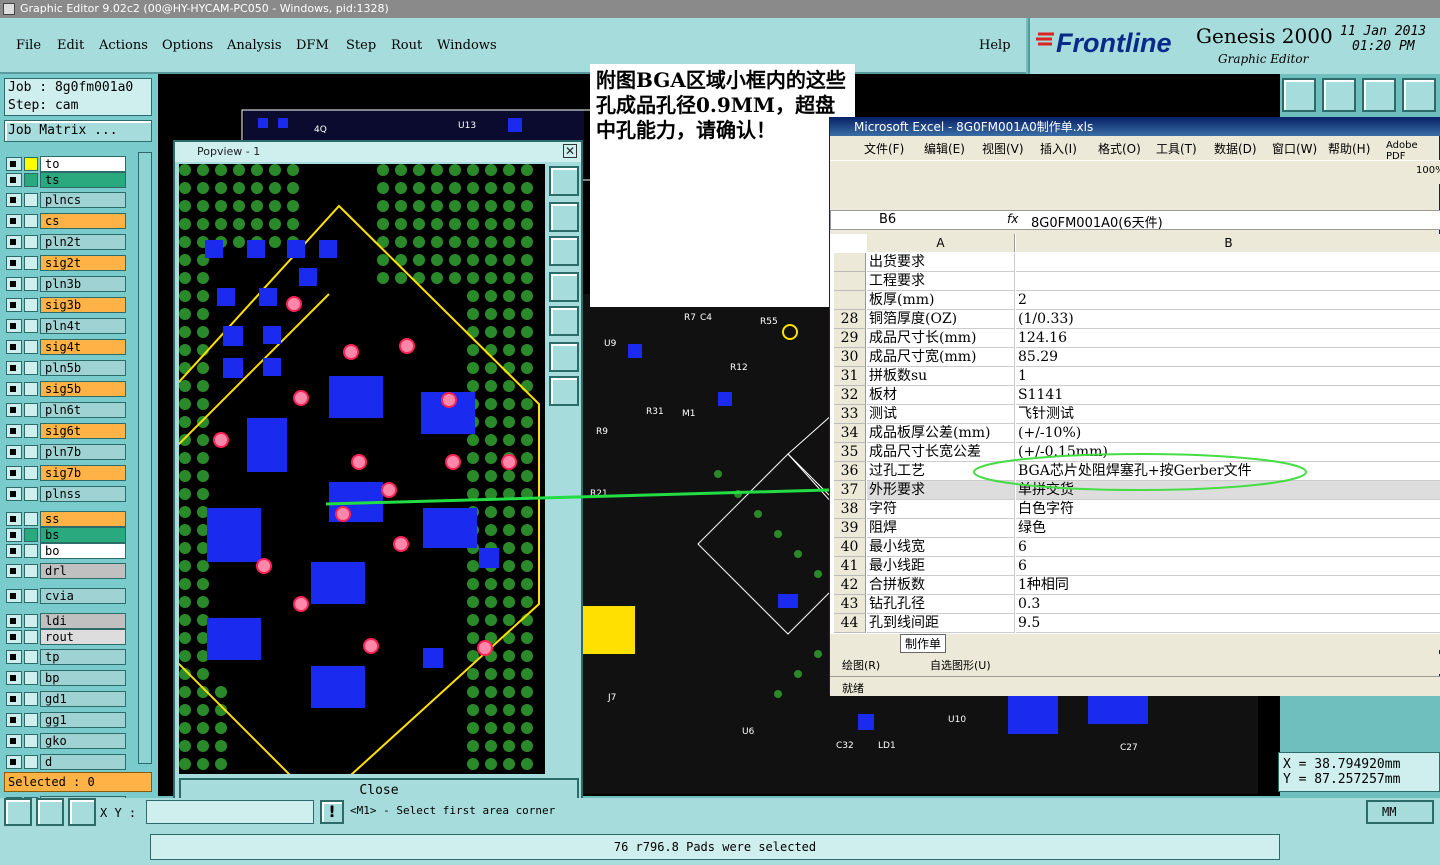 The image size is (1440, 865). What do you see at coordinates (66, 535) in the screenshot?
I see `layer-row-bs: bs` at bounding box center [66, 535].